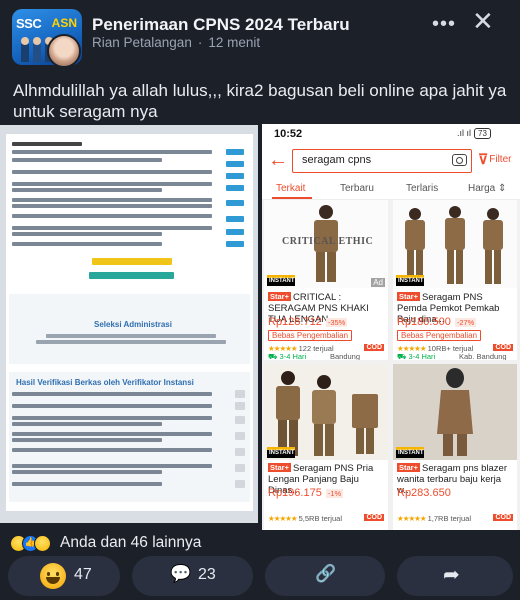 The width and height of the screenshot is (520, 600). I want to click on group-avatar-left-text: SSC, so click(29, 23).